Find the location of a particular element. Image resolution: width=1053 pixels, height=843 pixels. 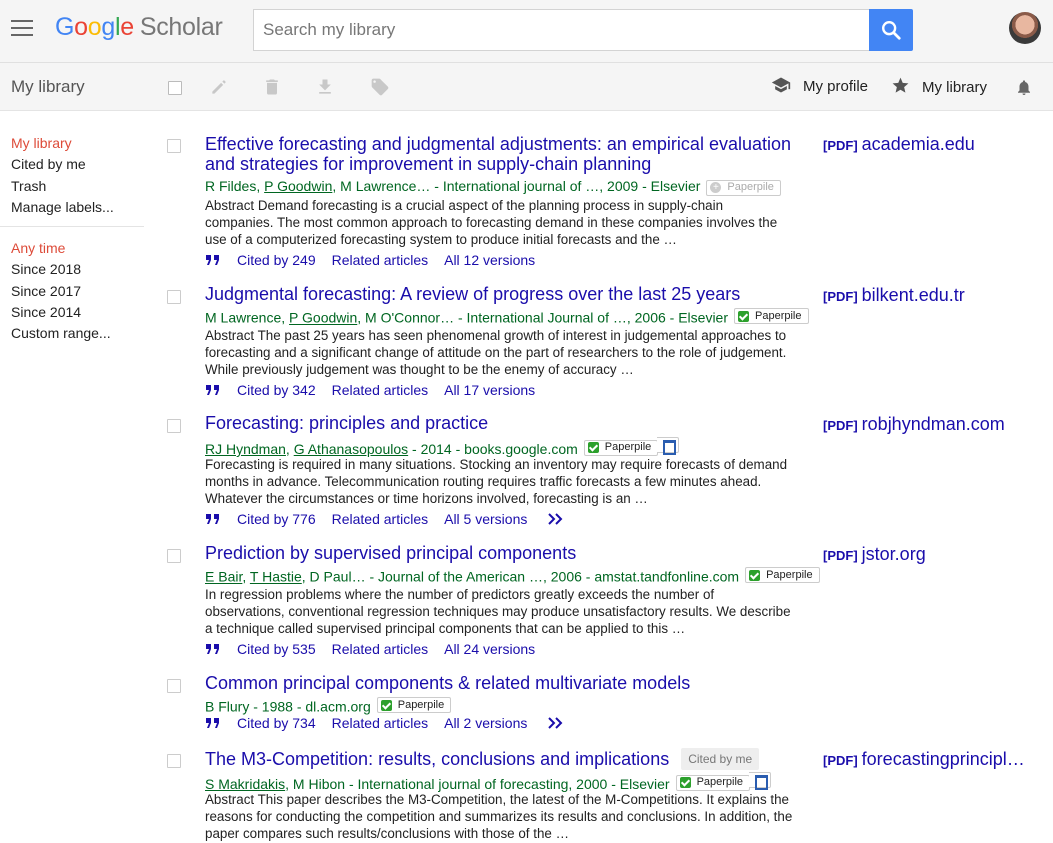

add-icon: + is located at coordinates (716, 187).